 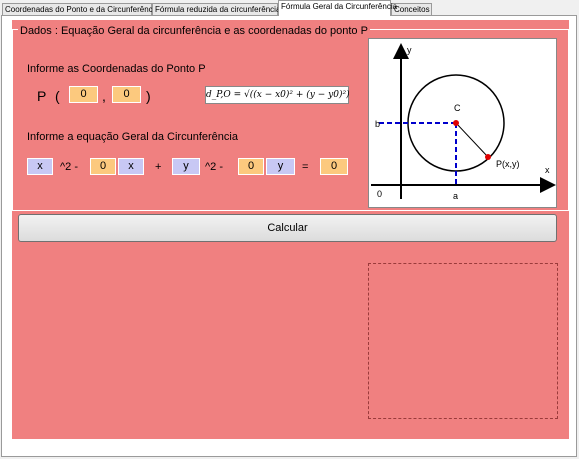 What do you see at coordinates (409, 50) in the screenshot?
I see `y-axis-label: y` at bounding box center [409, 50].